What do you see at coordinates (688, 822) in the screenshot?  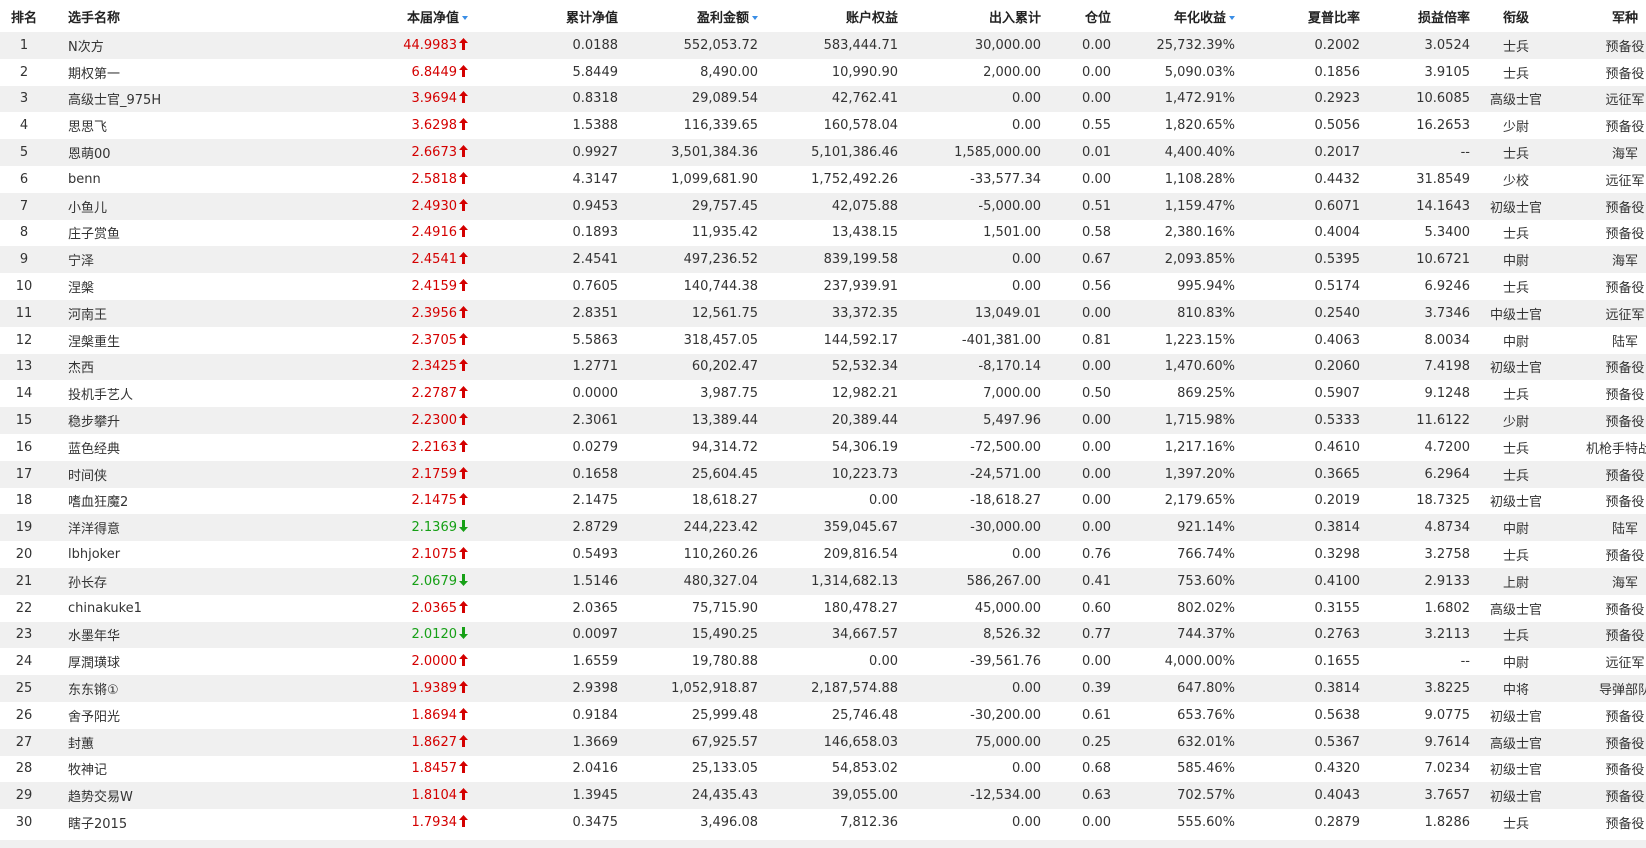 I see `cell-profit: 3,496.08` at bounding box center [688, 822].